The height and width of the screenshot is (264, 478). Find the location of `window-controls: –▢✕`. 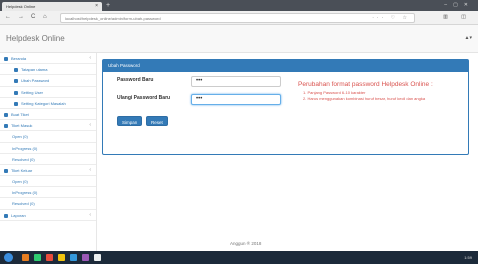

window-controls: –▢✕ is located at coordinates (459, 5).